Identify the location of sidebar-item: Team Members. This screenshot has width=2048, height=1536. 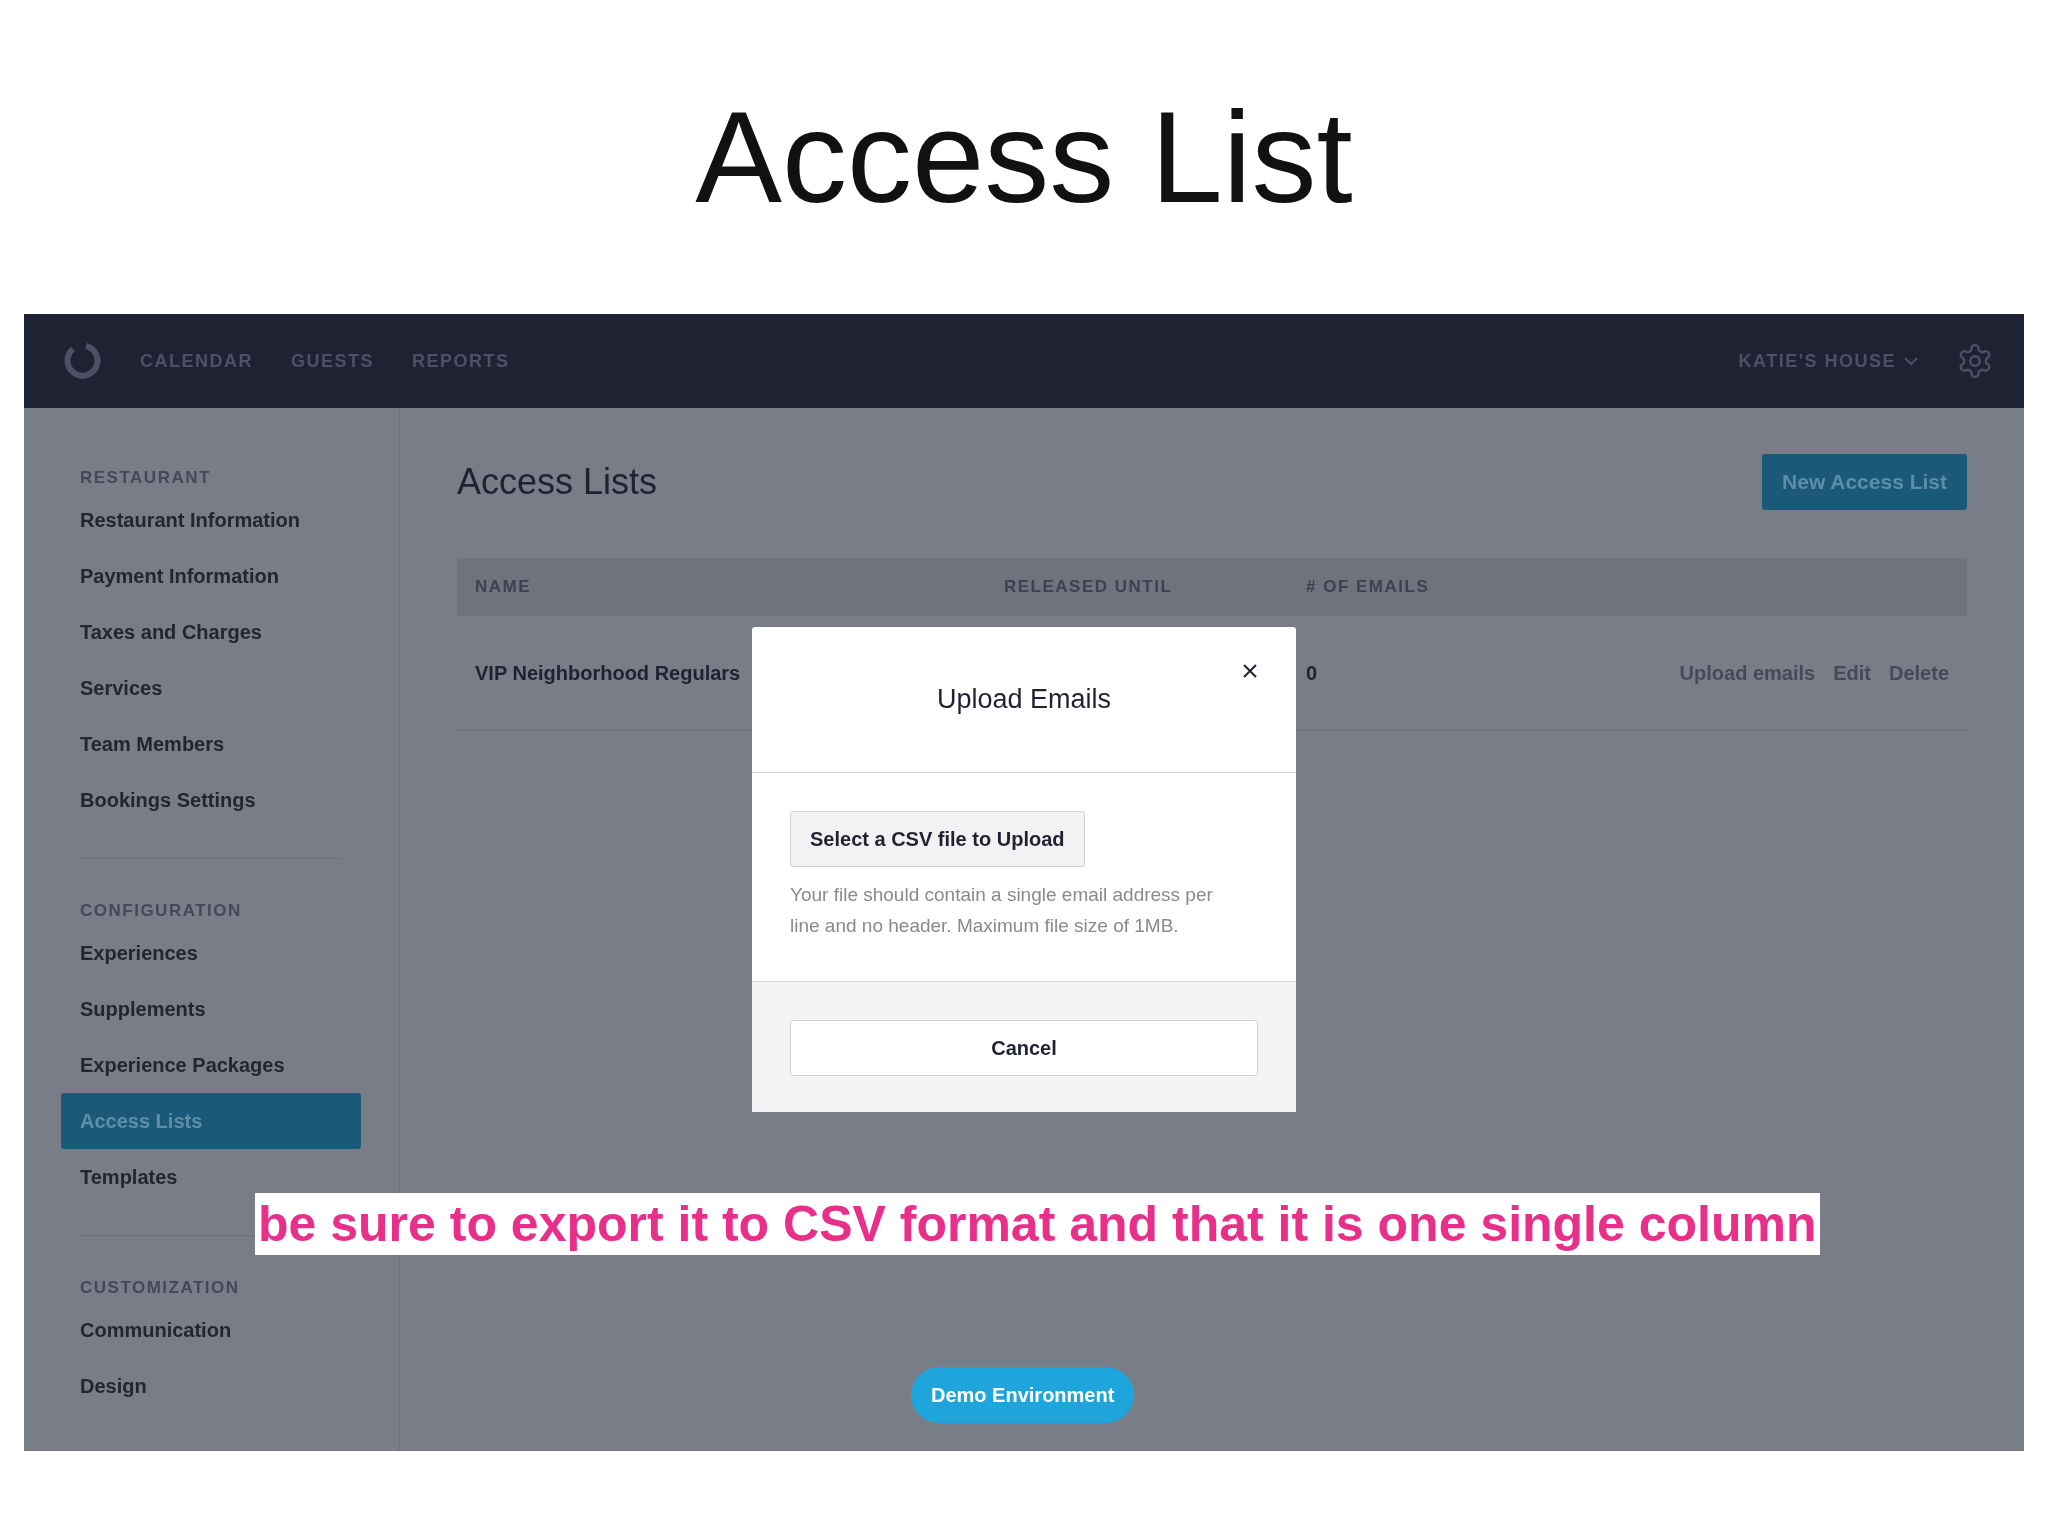
(152, 744).